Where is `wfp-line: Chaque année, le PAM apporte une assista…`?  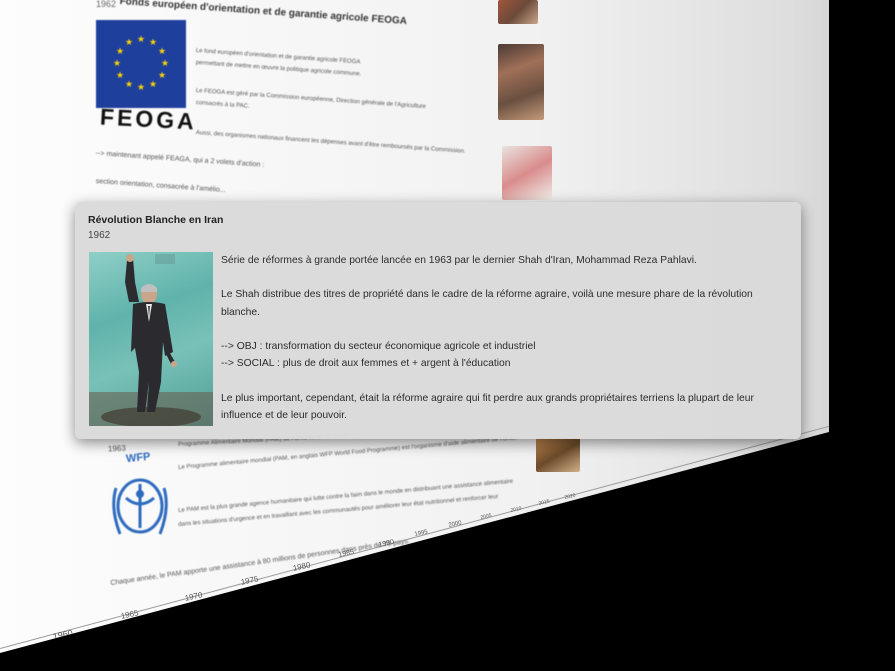
wfp-line: Chaque année, le PAM apporte une assista… is located at coordinates (260, 562).